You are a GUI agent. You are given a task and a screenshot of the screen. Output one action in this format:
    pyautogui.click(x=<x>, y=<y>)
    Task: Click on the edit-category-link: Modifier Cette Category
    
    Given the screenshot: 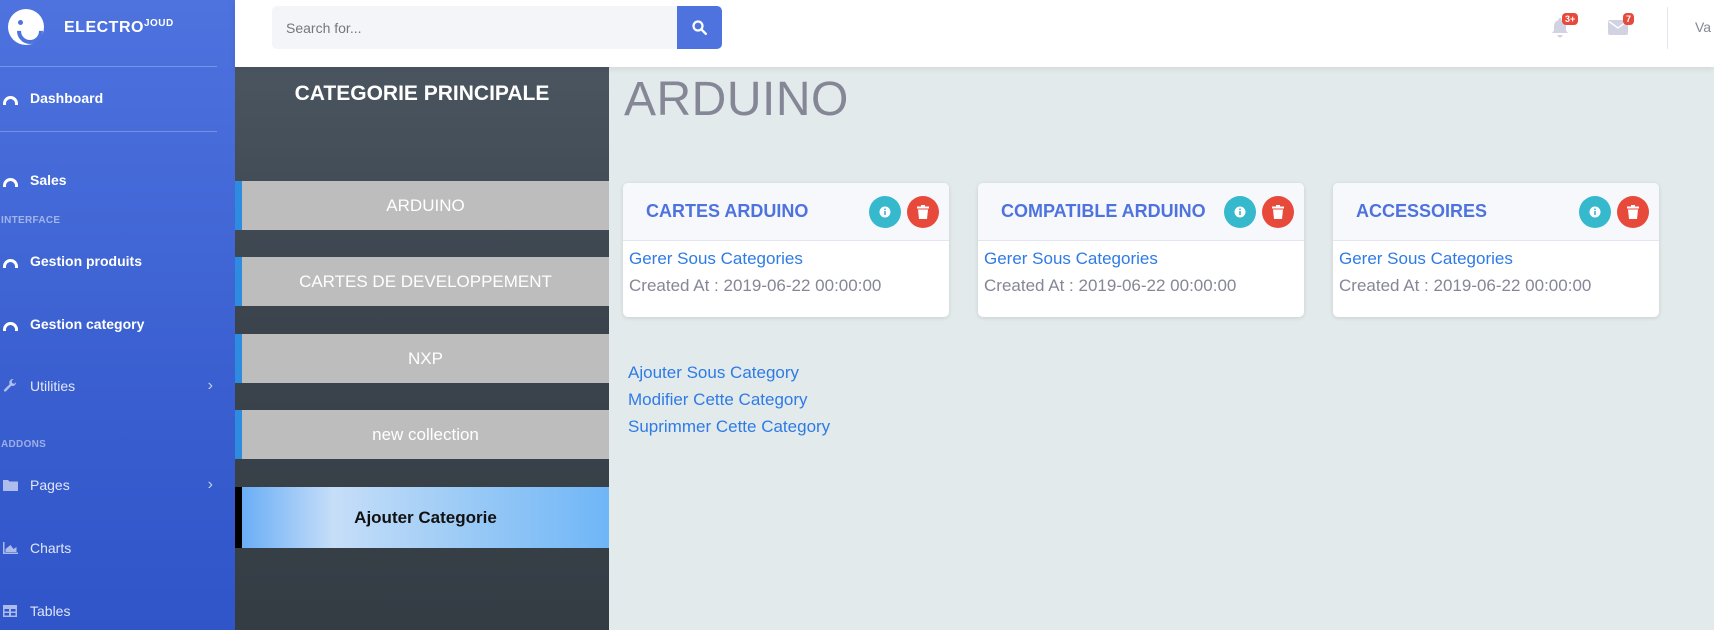 What is the action you would take?
    pyautogui.click(x=729, y=399)
    